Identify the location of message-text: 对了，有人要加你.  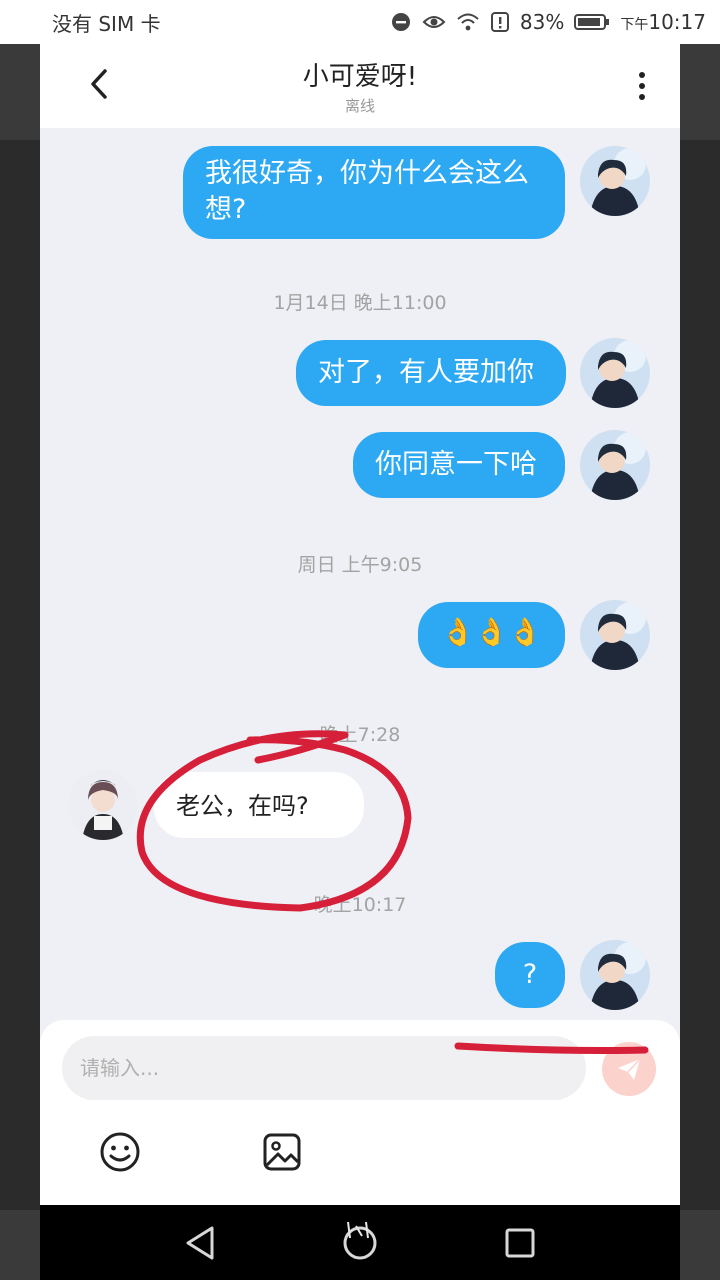
(426, 372).